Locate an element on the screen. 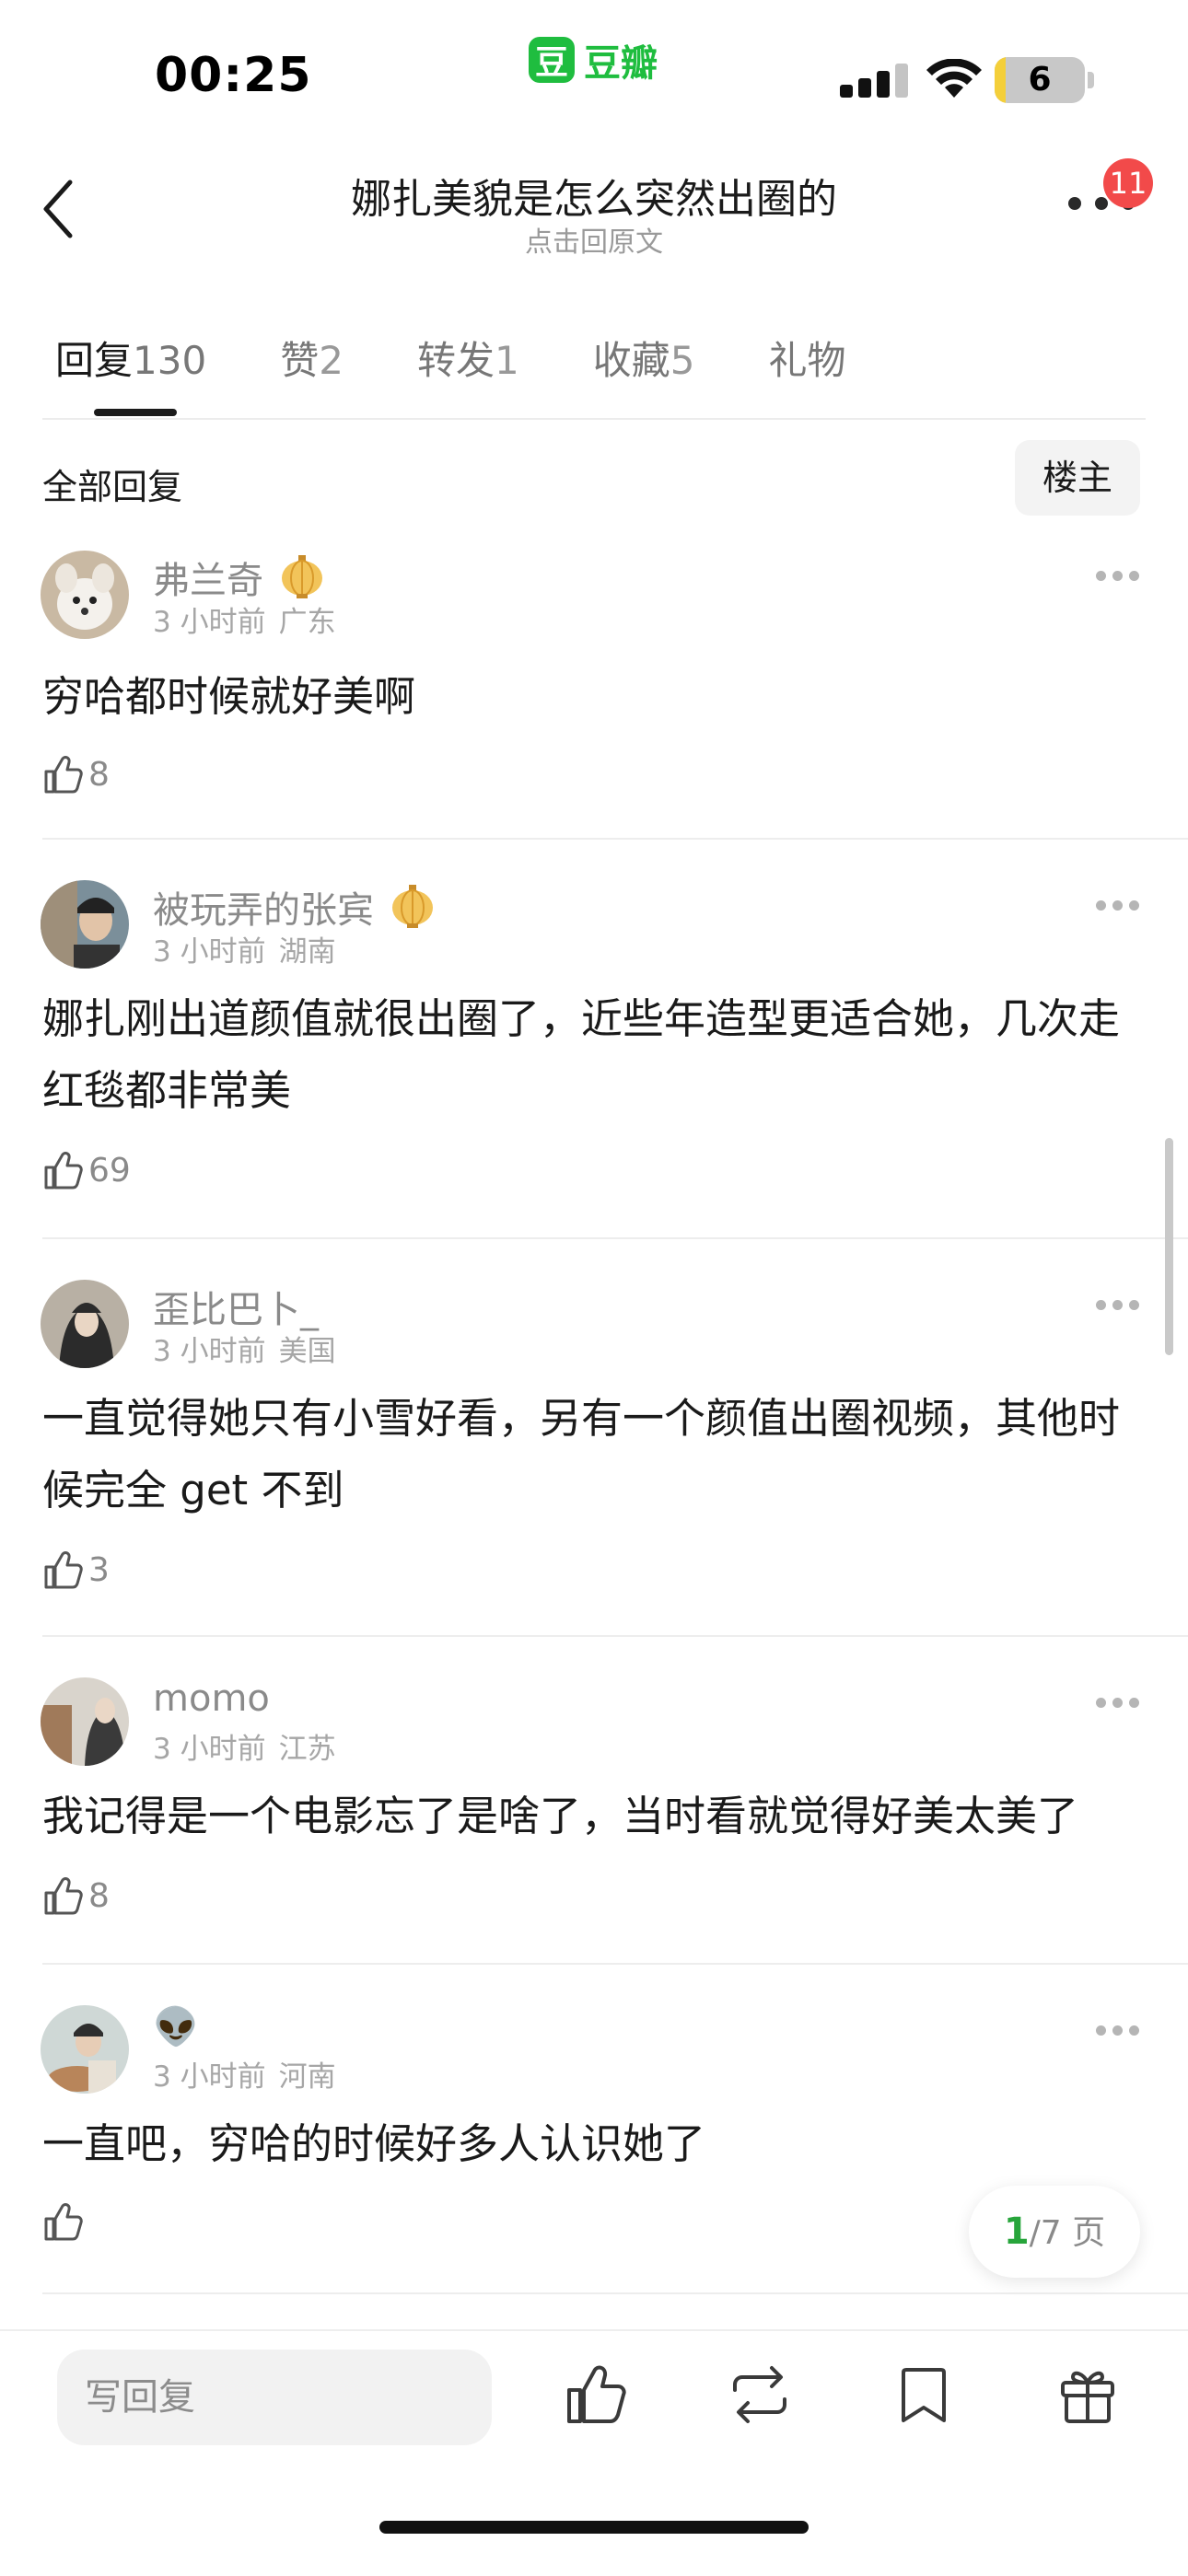 Image resolution: width=1188 pixels, height=2576 pixels. battery-icon: 6 is located at coordinates (1044, 80).